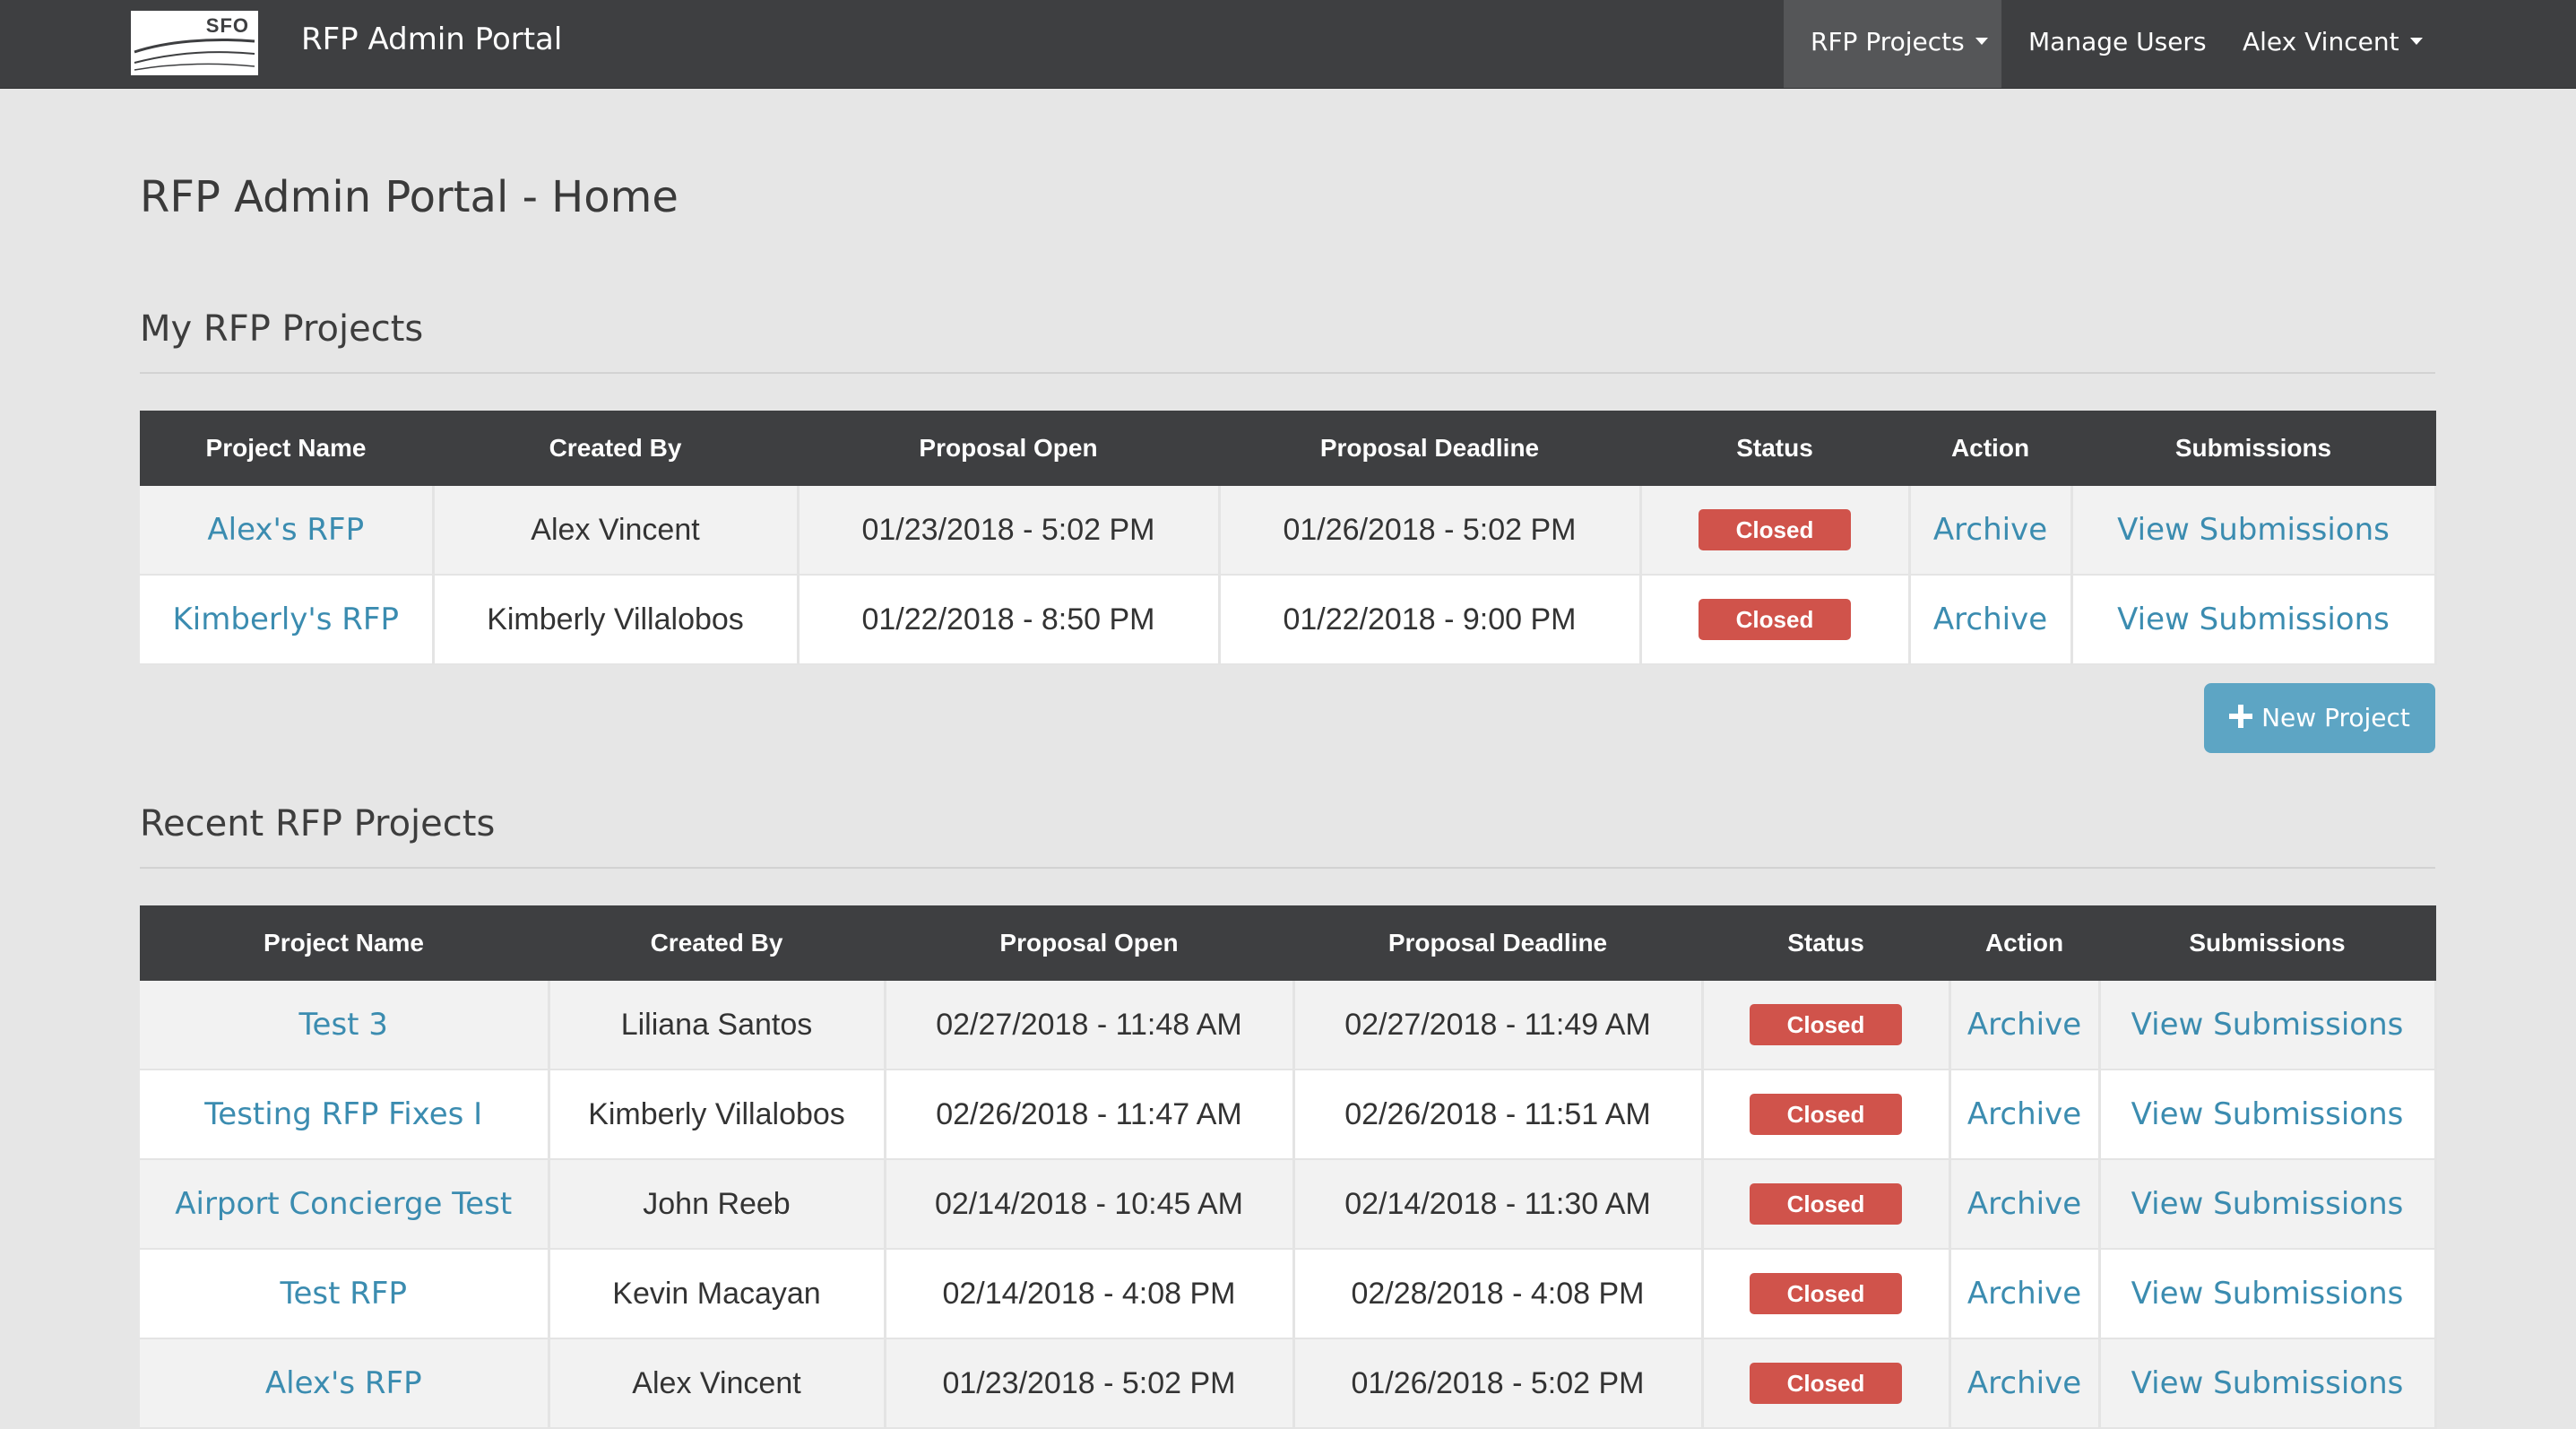 Image resolution: width=2576 pixels, height=1429 pixels. I want to click on nav-rfp-projects-label: RFP Projects, so click(1888, 41).